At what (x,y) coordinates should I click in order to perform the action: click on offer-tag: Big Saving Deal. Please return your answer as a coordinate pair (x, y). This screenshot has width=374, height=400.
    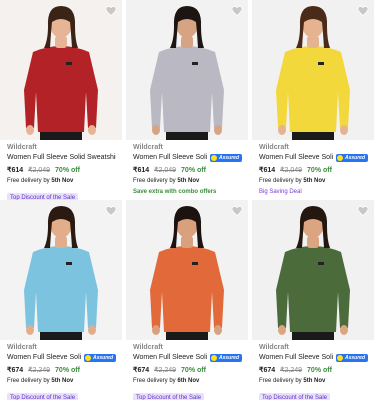
    Looking at the image, I should click on (280, 192).